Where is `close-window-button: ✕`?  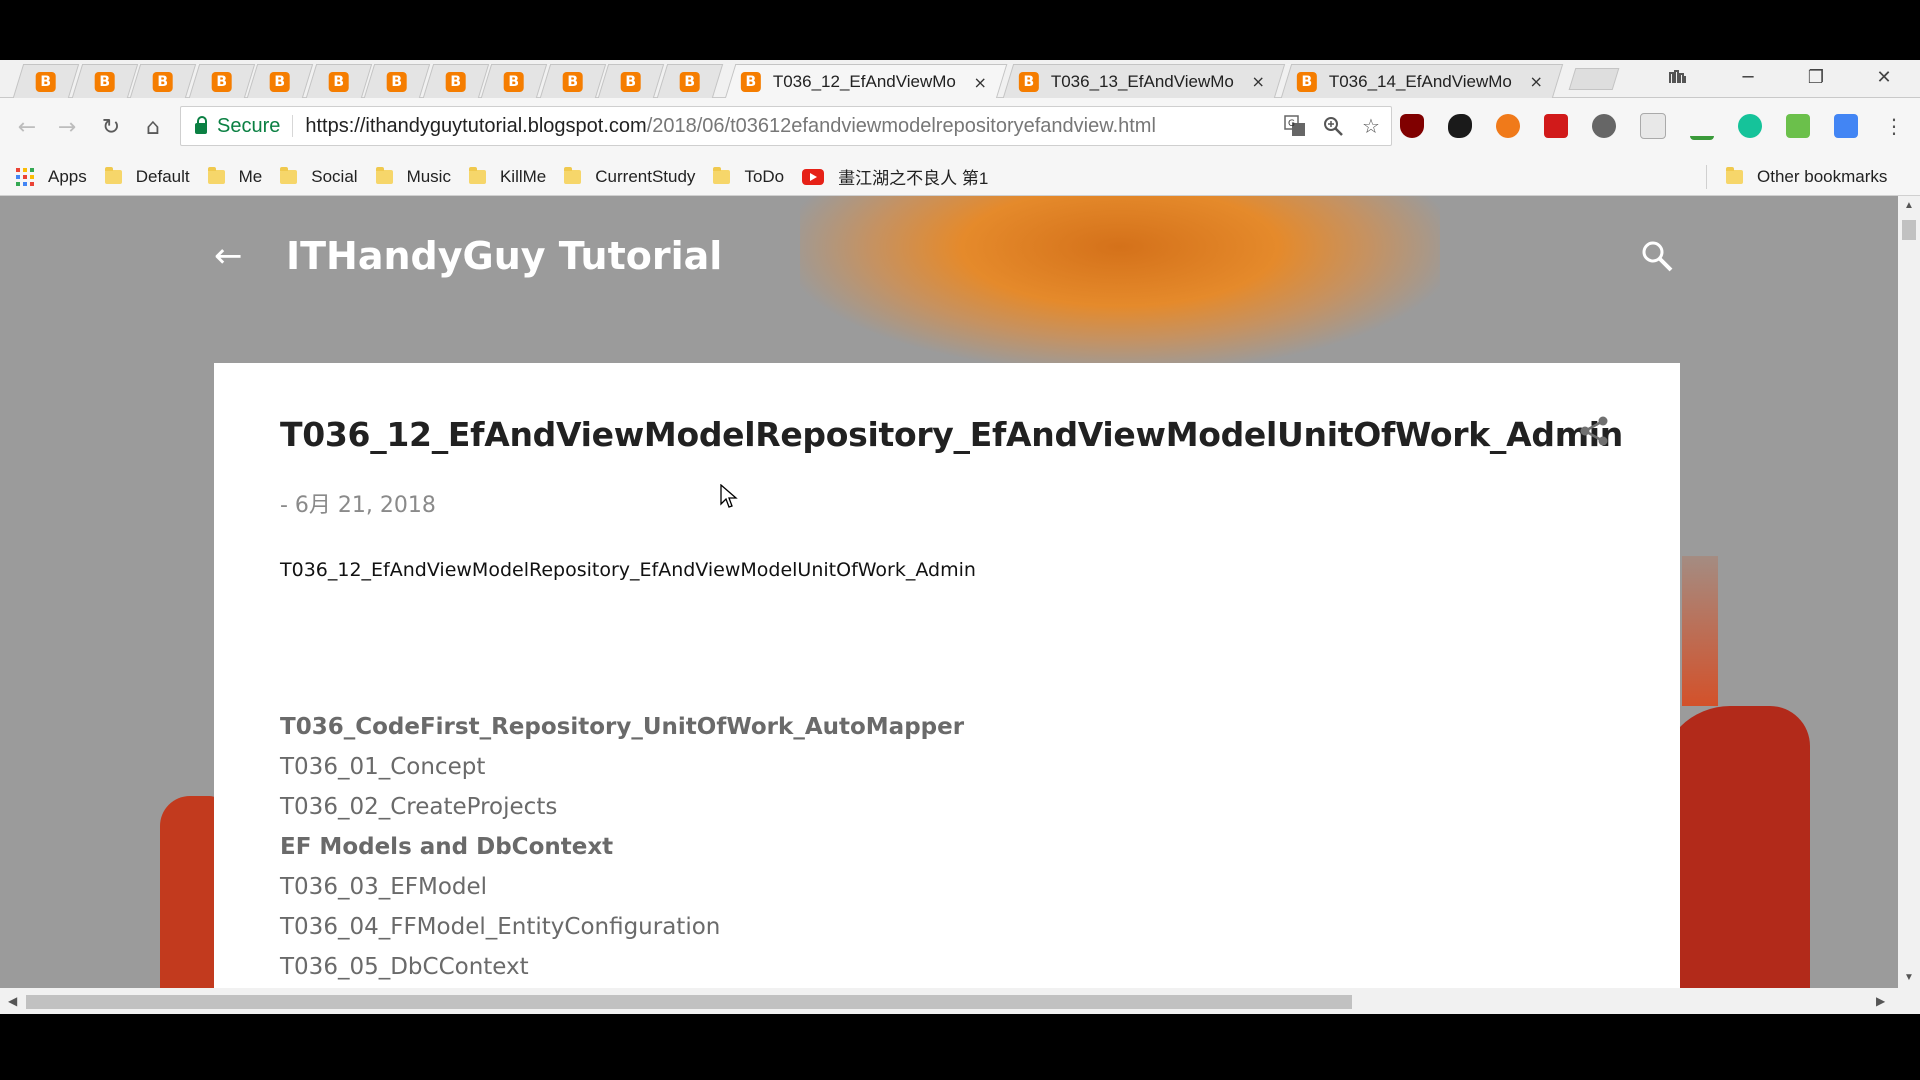 close-window-button: ✕ is located at coordinates (1884, 77).